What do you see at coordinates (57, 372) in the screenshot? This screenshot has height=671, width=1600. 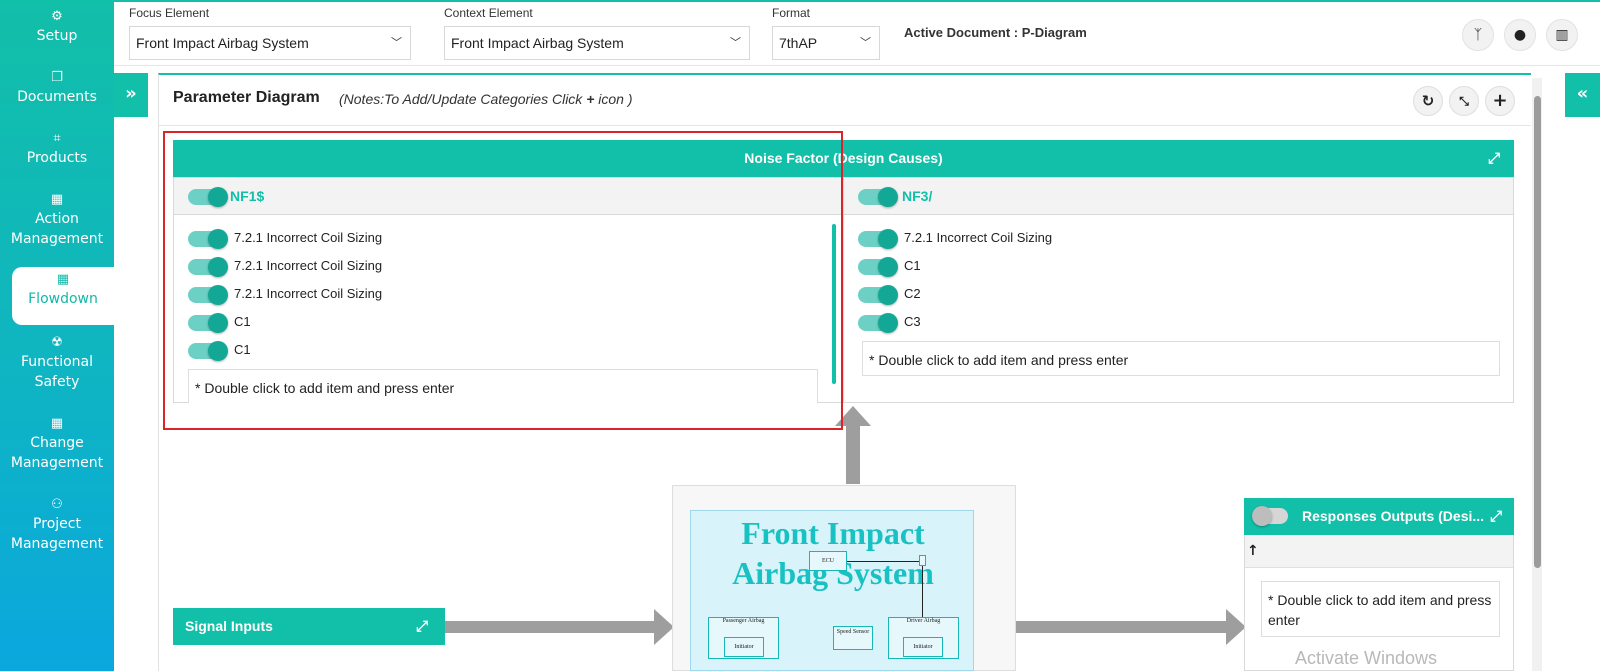 I see `sidebar-item-label: Functional Safety` at bounding box center [57, 372].